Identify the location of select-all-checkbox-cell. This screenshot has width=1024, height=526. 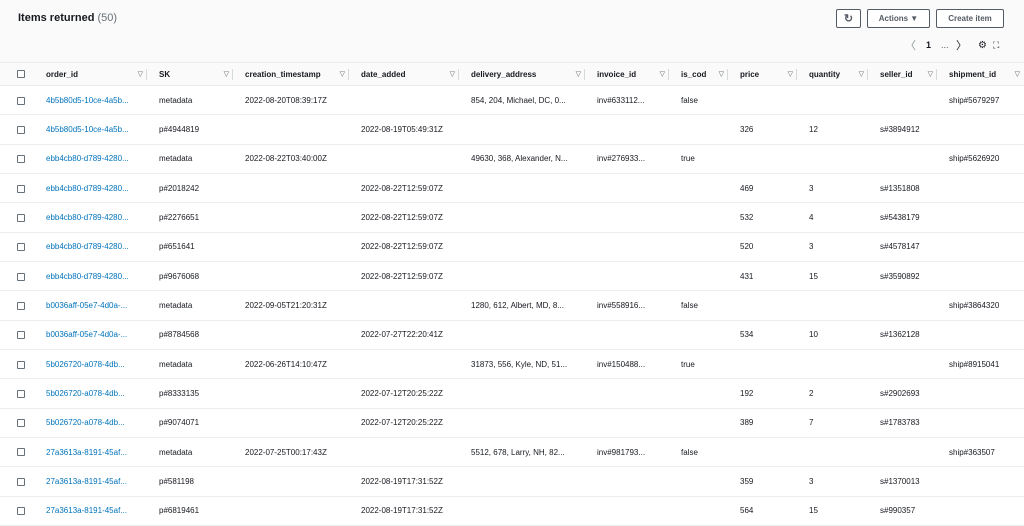
(17, 74).